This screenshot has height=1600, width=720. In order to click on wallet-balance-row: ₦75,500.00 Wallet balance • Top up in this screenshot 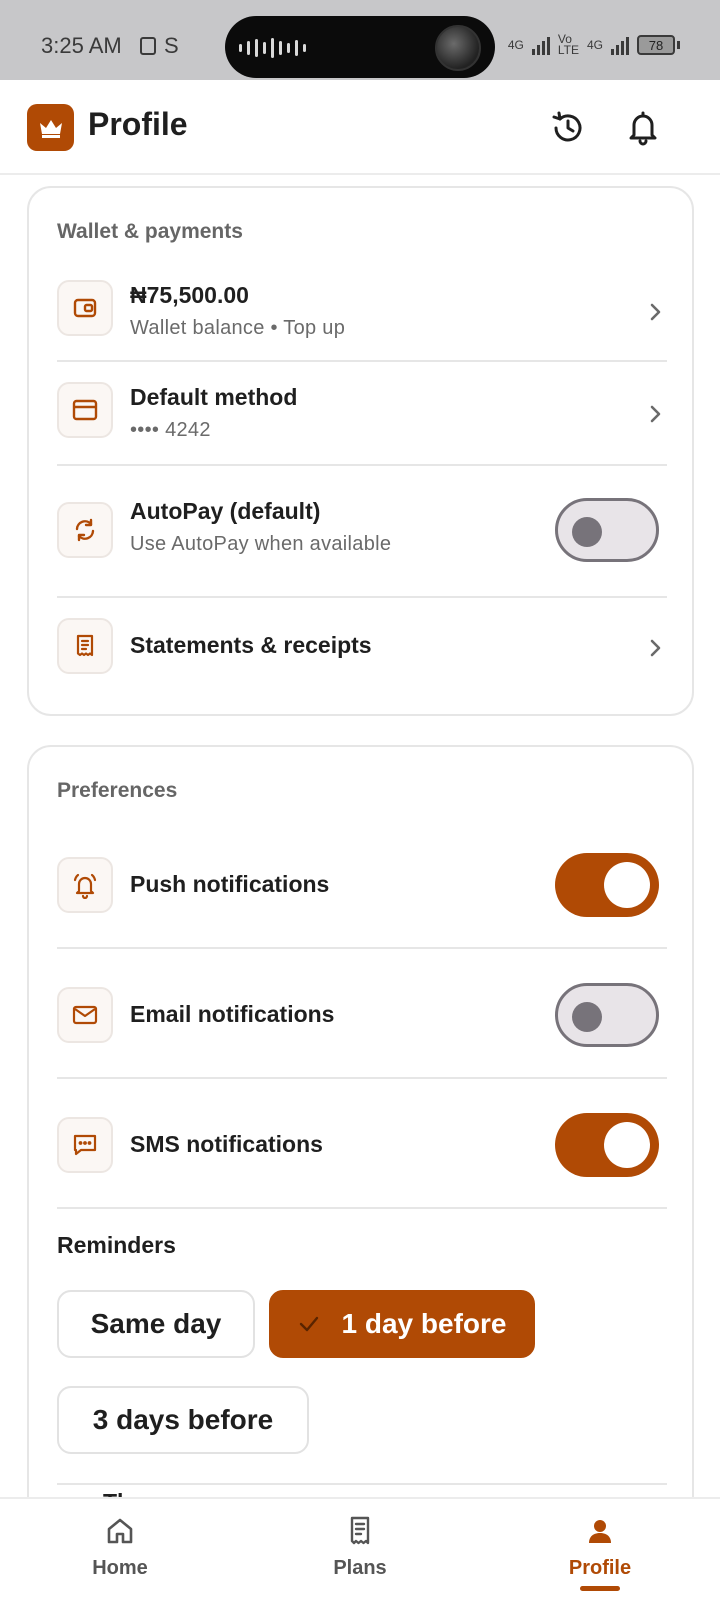, I will do `click(362, 312)`.